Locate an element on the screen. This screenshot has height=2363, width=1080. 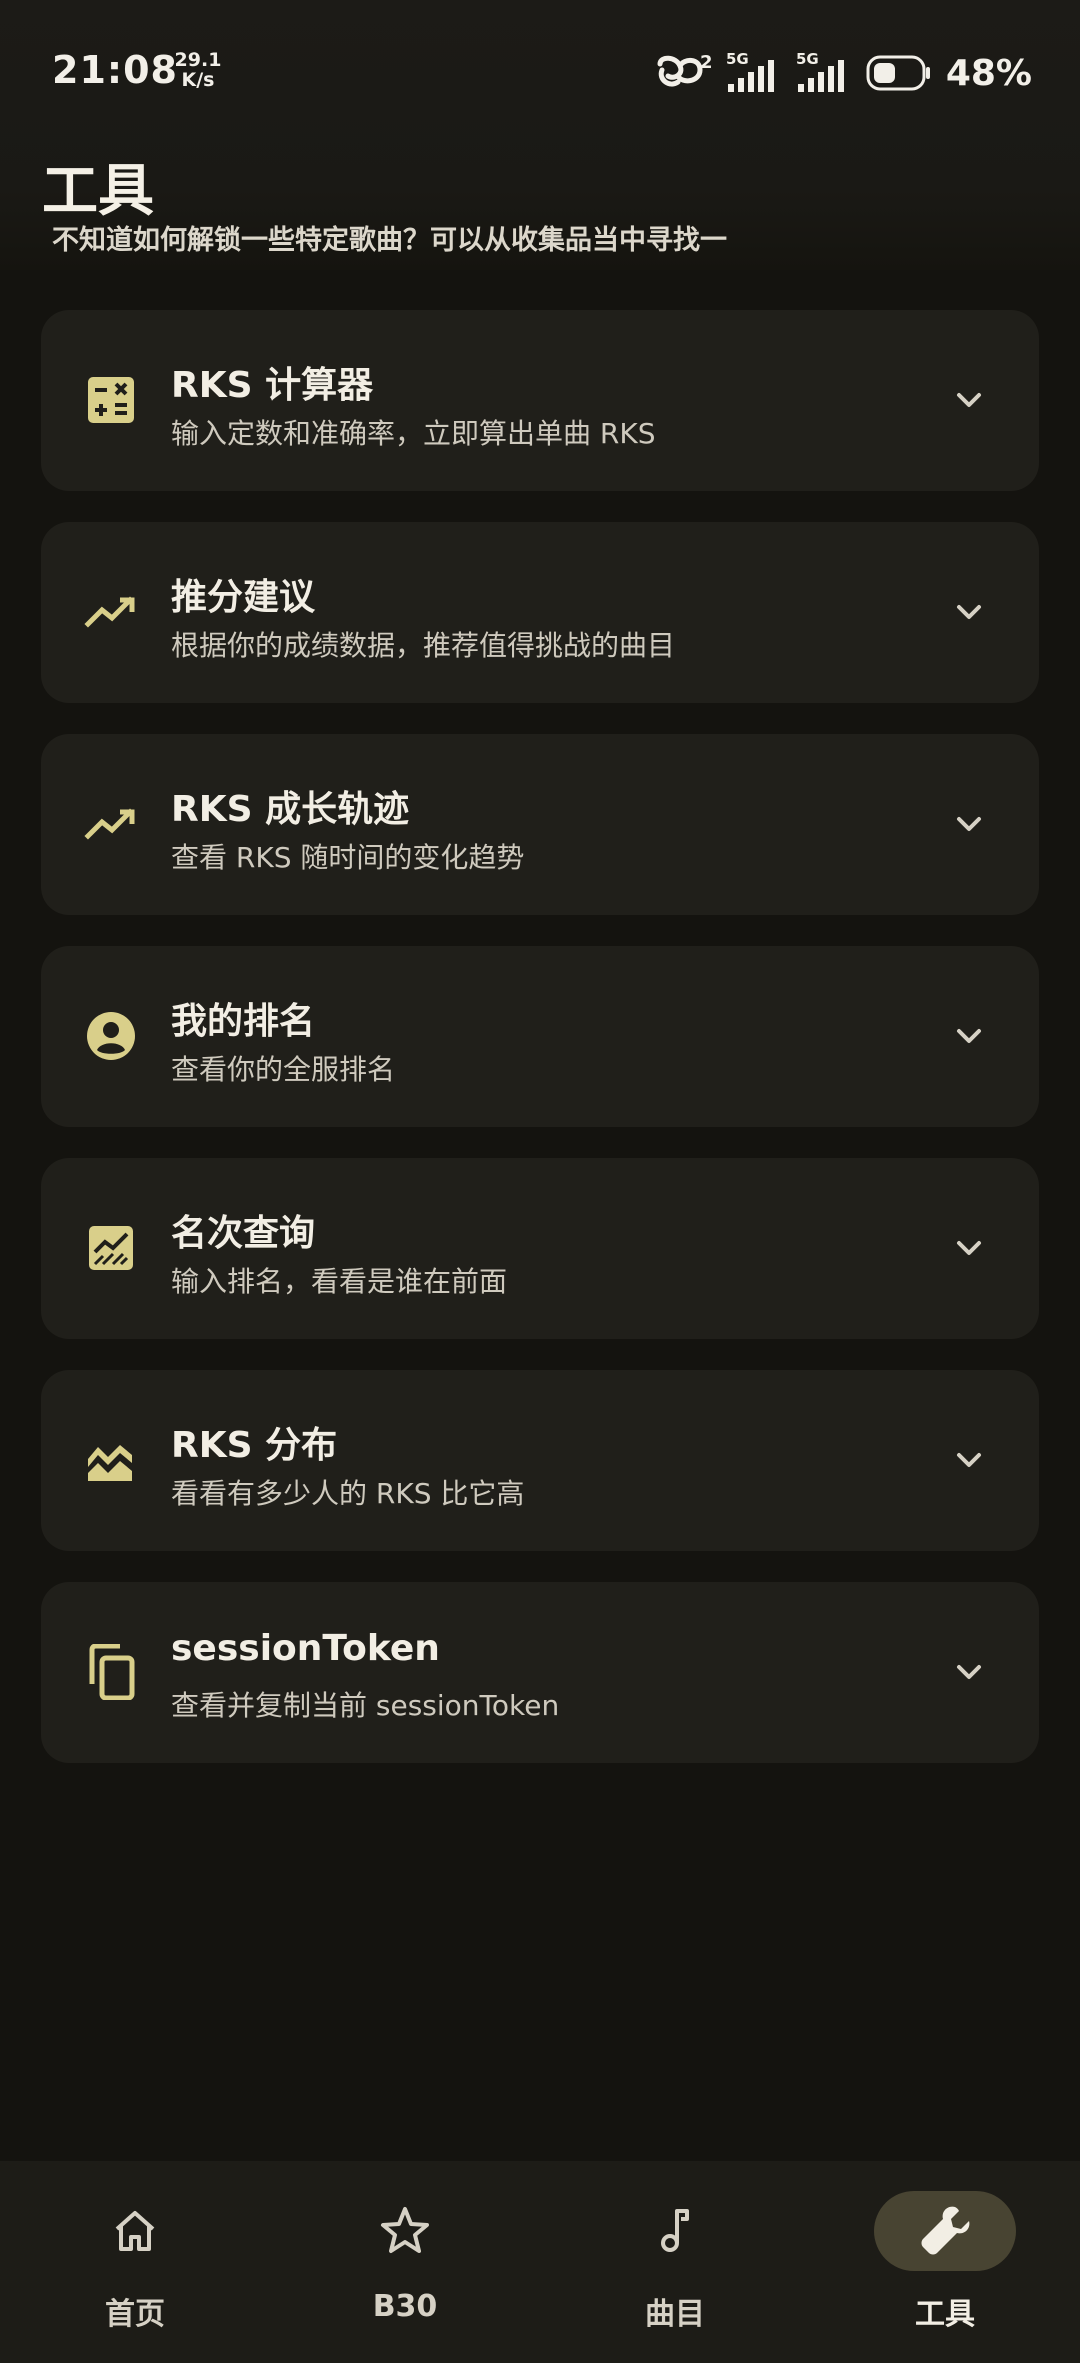
nav-item-b30: B30 is located at coordinates (405, 2262).